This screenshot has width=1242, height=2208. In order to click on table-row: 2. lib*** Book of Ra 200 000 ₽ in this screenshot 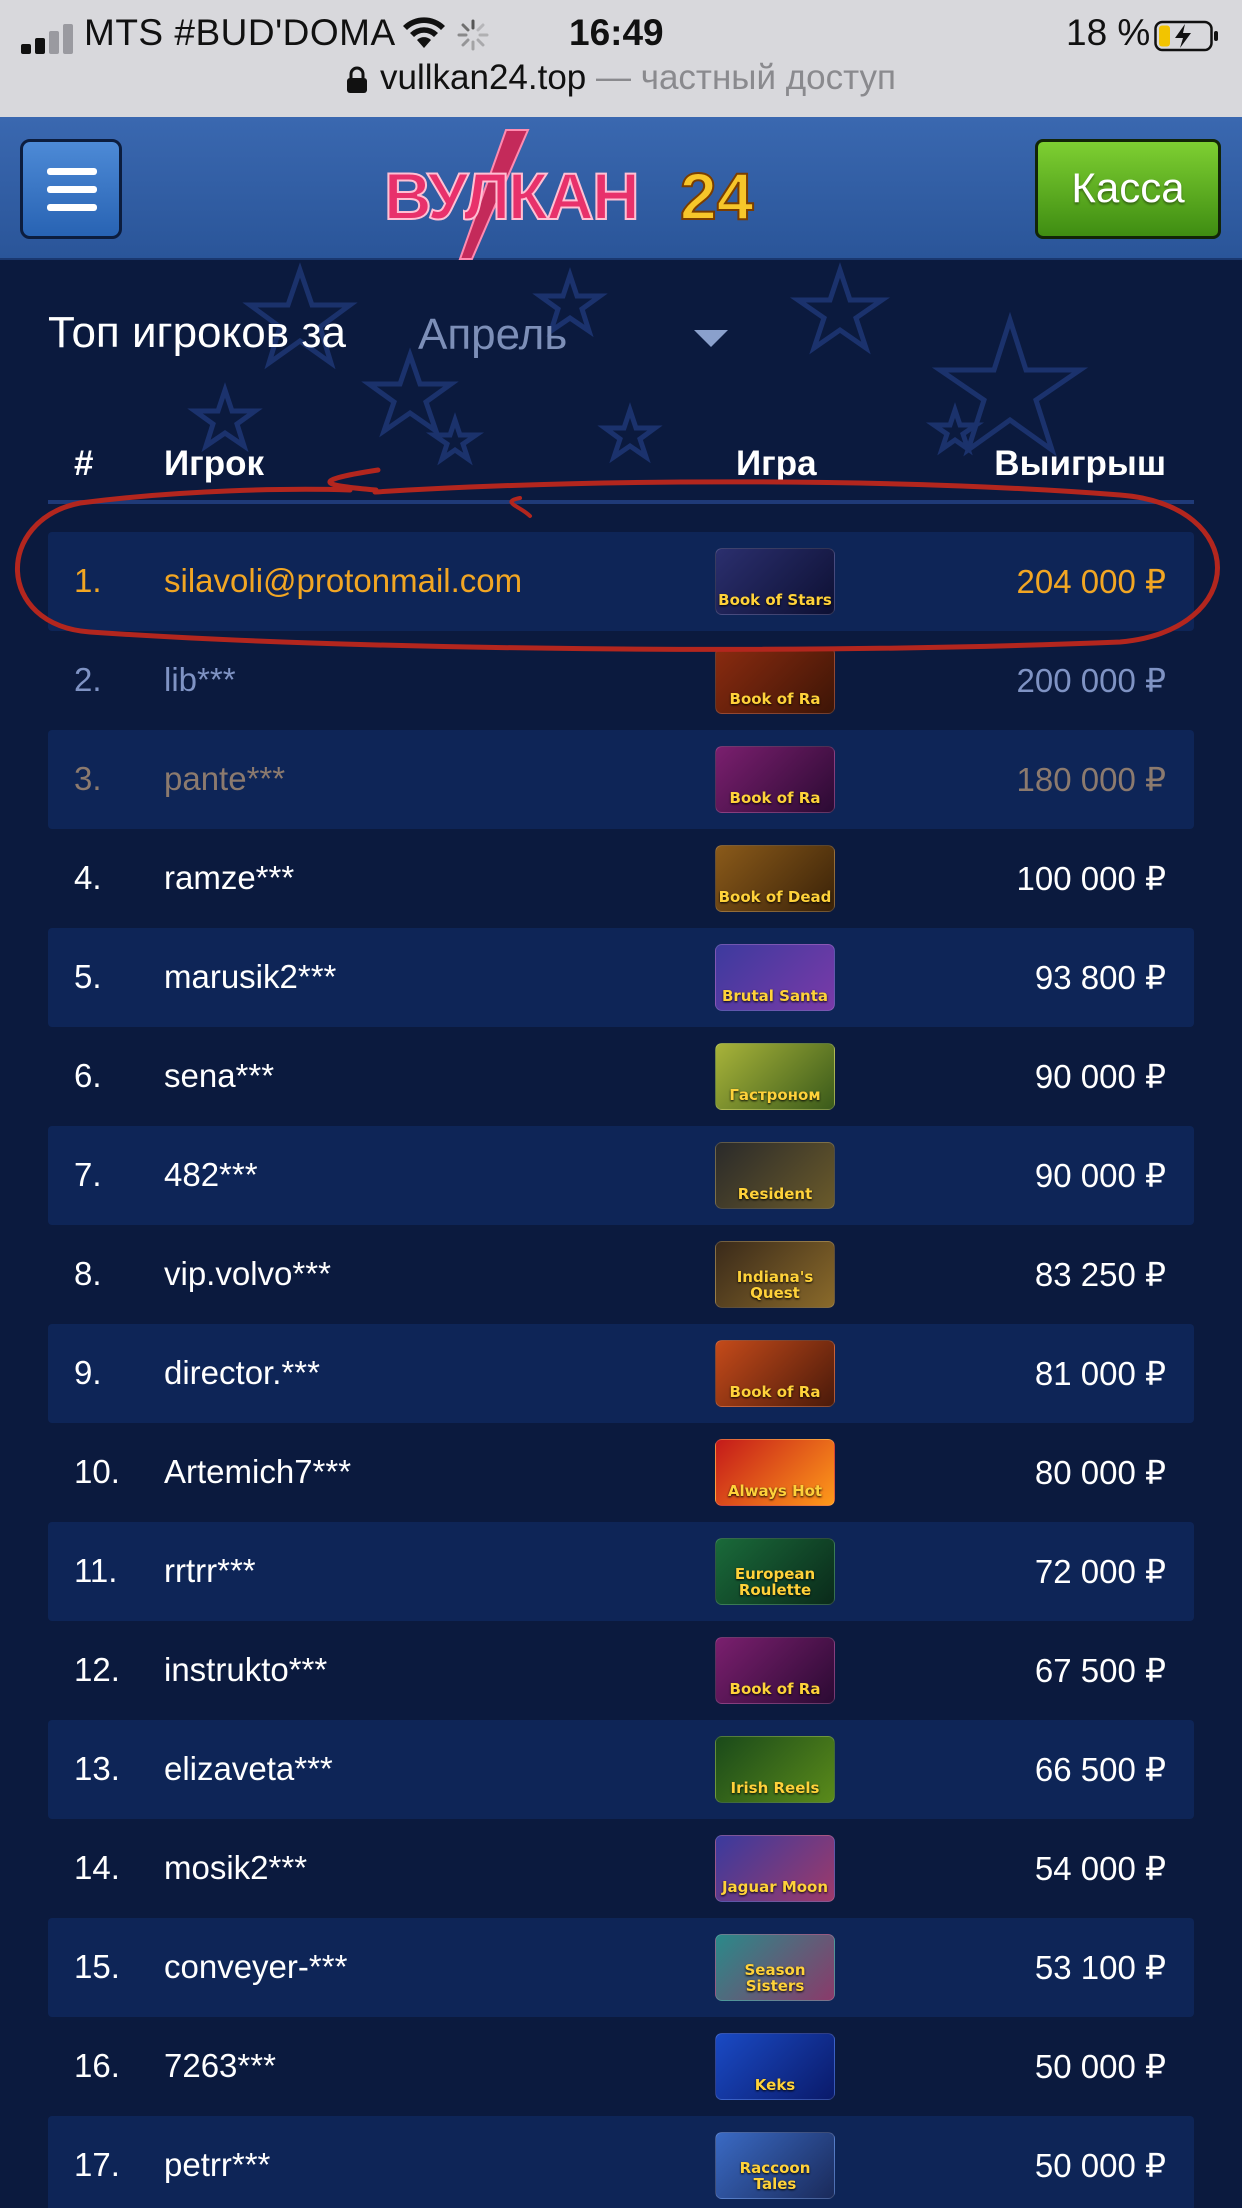, I will do `click(621, 680)`.